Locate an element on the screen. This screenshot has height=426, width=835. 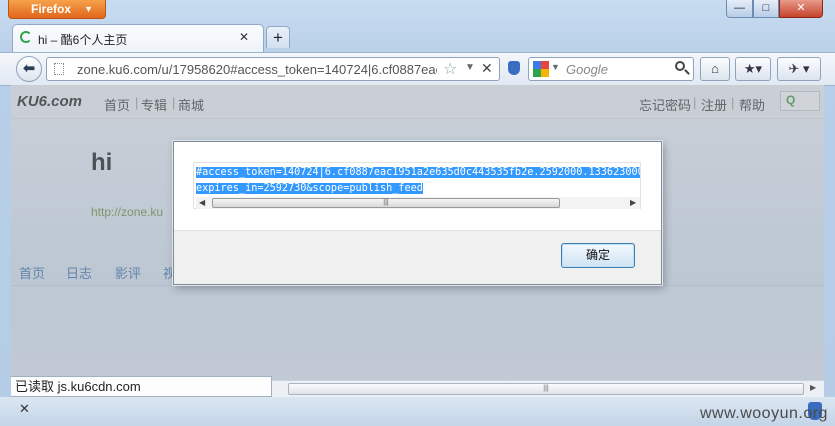
firefox-menu-button: Firefox ▼ is located at coordinates (57, 9).